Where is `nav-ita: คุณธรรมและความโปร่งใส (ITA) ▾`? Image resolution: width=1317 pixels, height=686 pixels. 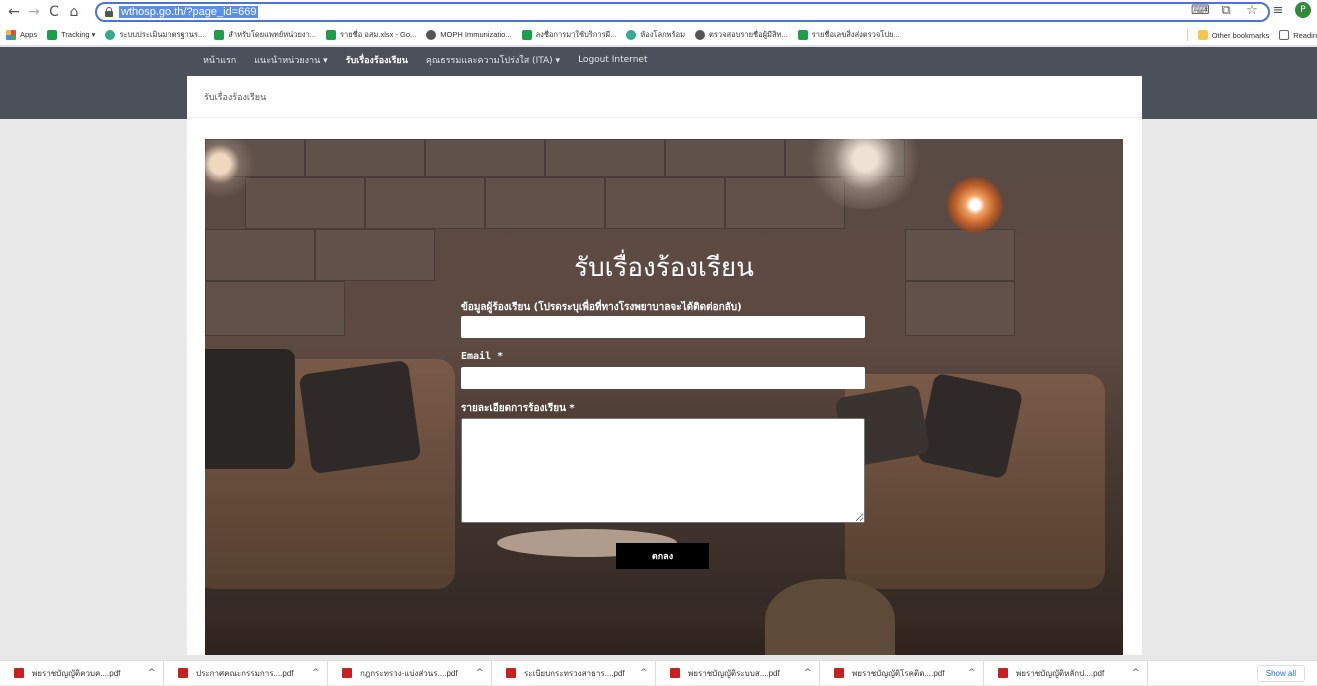 nav-ita: คุณธรรมและความโปร่งใส (ITA) ▾ is located at coordinates (493, 60).